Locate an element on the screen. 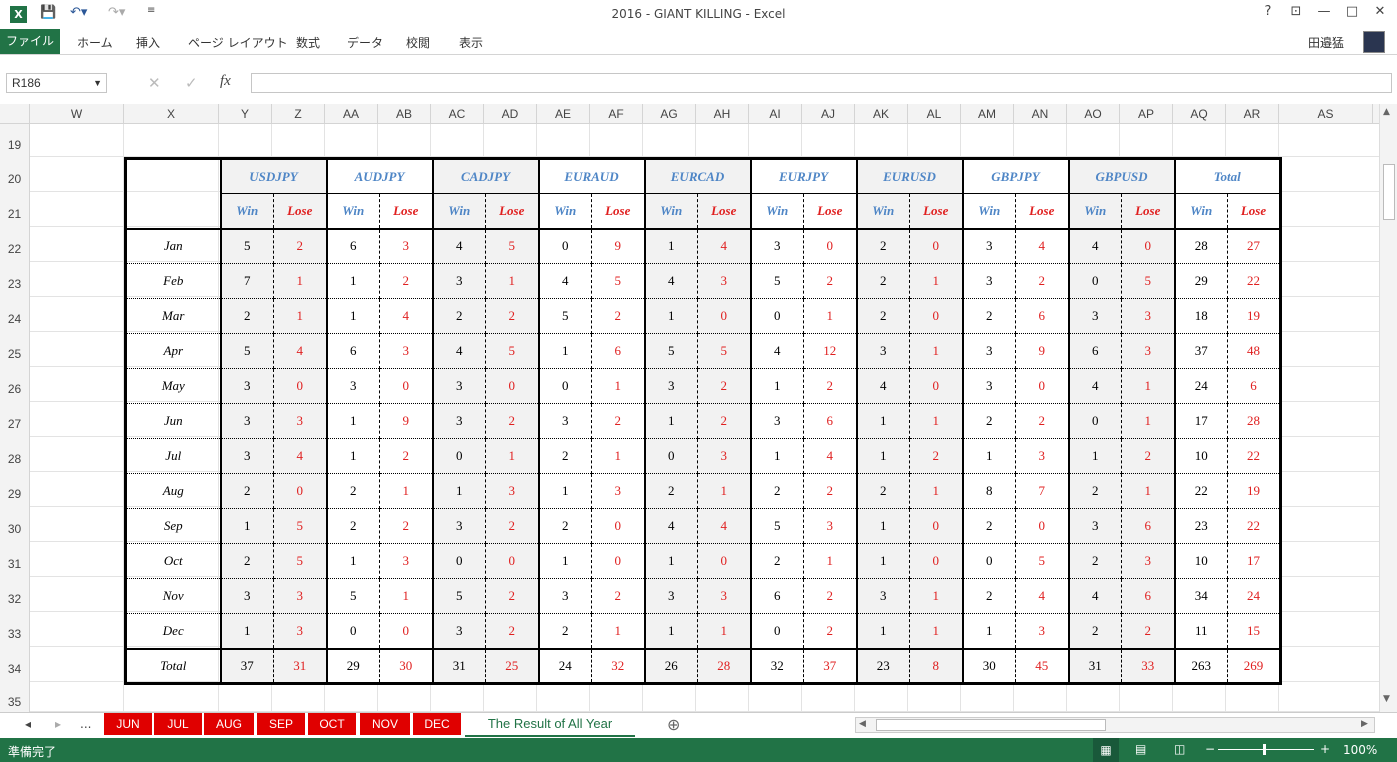 The width and height of the screenshot is (1397, 762). sheet-nav-next-icon: ▸ is located at coordinates (58, 724).